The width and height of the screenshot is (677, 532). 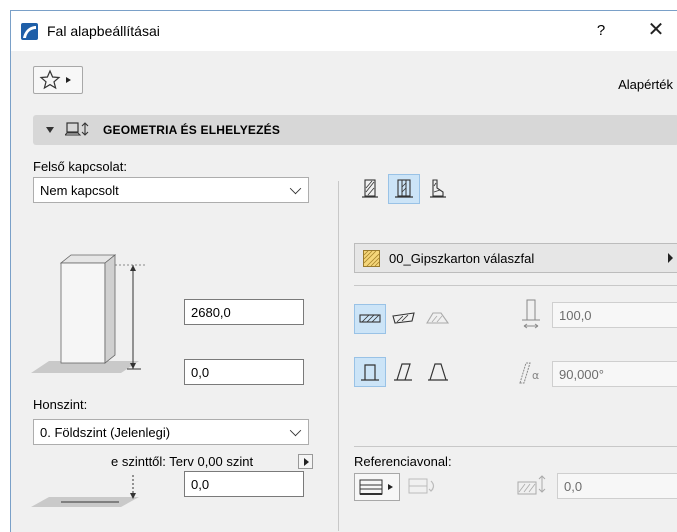 I want to click on building-material-dropdown: 00_Gipszkarton válaszfal, so click(x=515, y=258).